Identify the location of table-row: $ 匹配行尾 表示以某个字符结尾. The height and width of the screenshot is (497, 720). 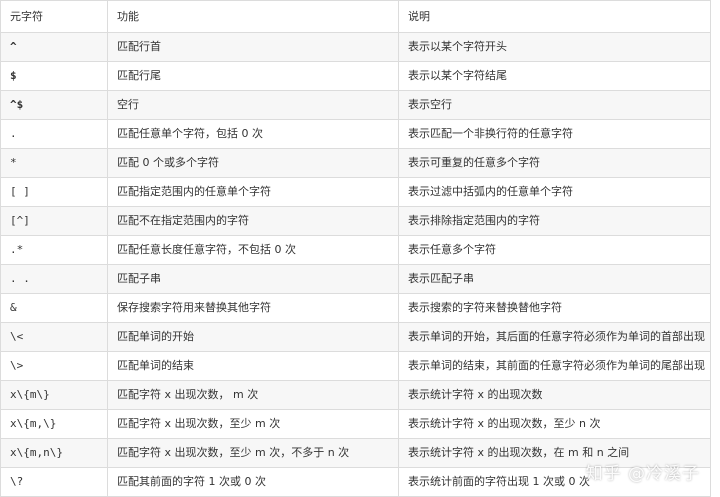
(355, 76).